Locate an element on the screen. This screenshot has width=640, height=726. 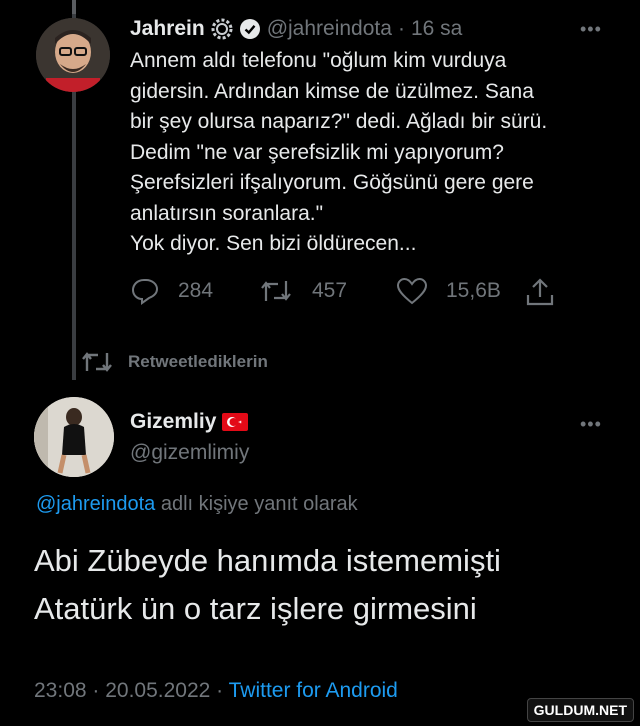
turkey-flag-icon is located at coordinates (235, 422).